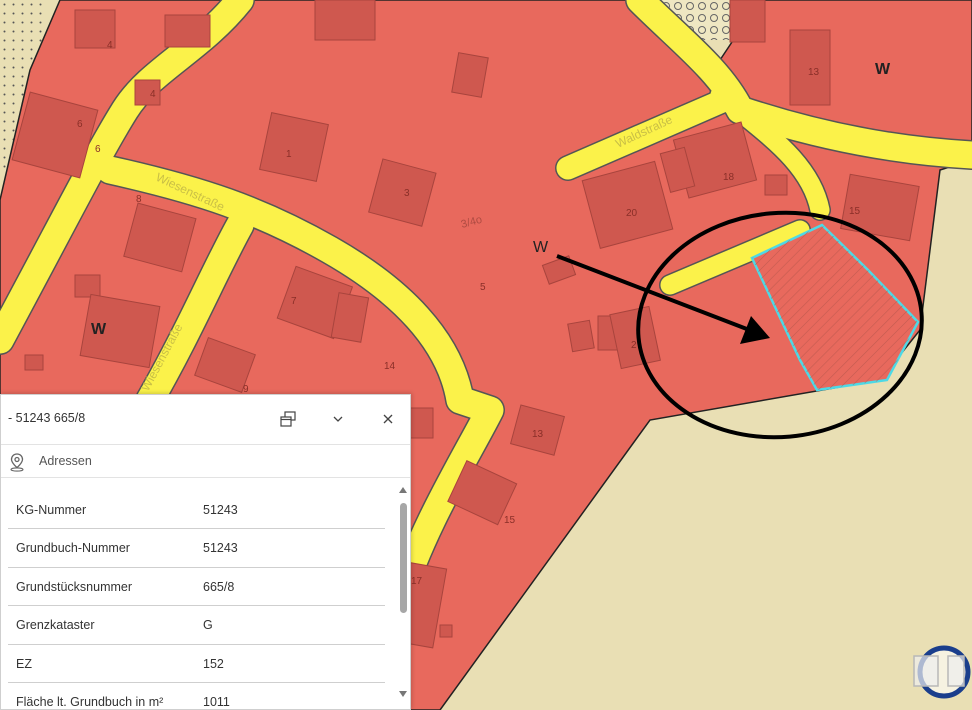 Image resolution: width=972 pixels, height=710 pixels. What do you see at coordinates (390, 366) in the screenshot?
I see `house-number: 14` at bounding box center [390, 366].